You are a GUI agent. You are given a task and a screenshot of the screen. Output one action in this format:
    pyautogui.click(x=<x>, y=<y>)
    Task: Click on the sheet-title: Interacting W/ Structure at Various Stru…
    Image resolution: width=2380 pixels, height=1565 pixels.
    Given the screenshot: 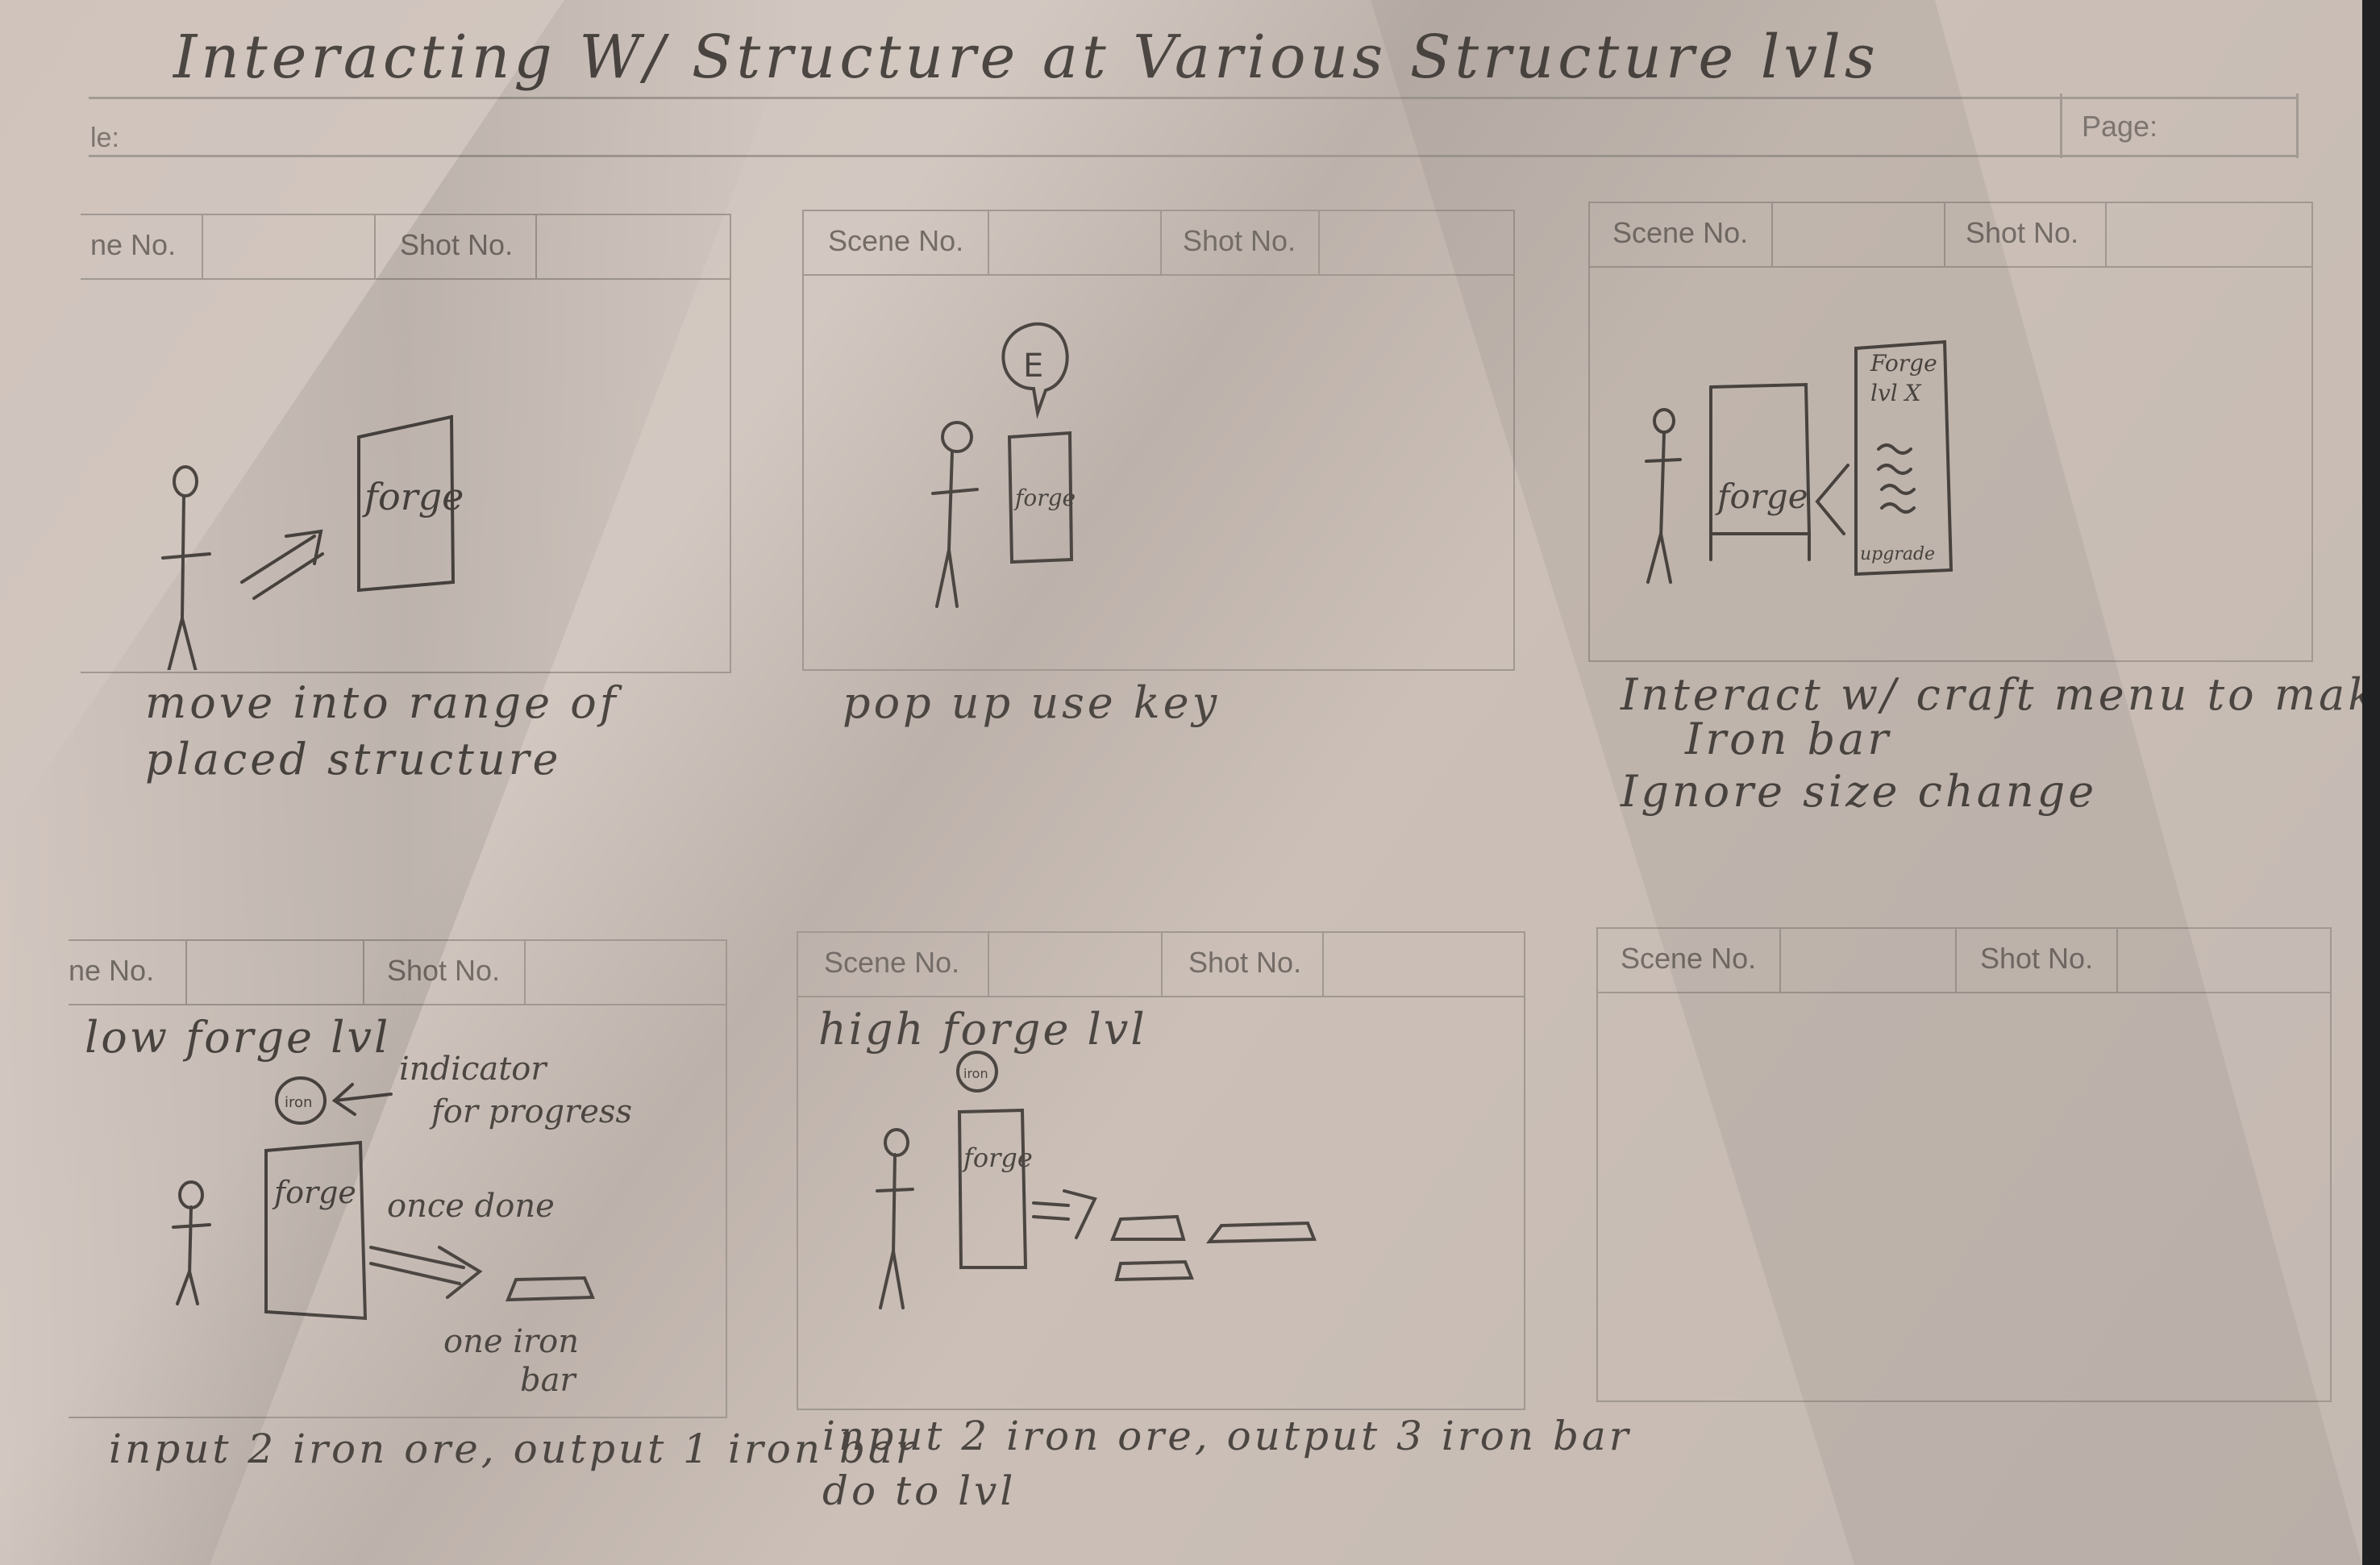 What is the action you would take?
    pyautogui.click(x=1026, y=57)
    